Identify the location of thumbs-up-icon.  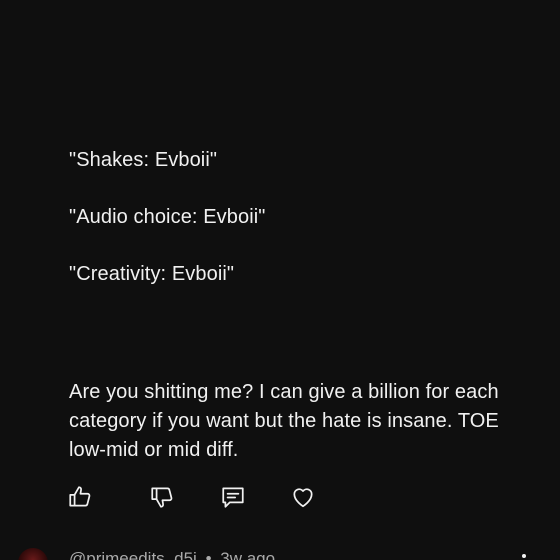
(80, 496).